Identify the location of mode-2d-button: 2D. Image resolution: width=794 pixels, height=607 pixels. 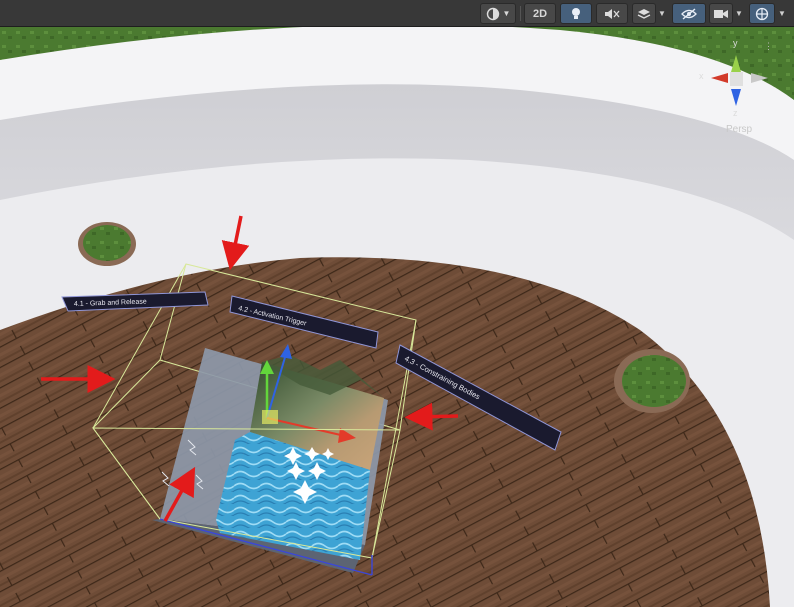
(540, 13).